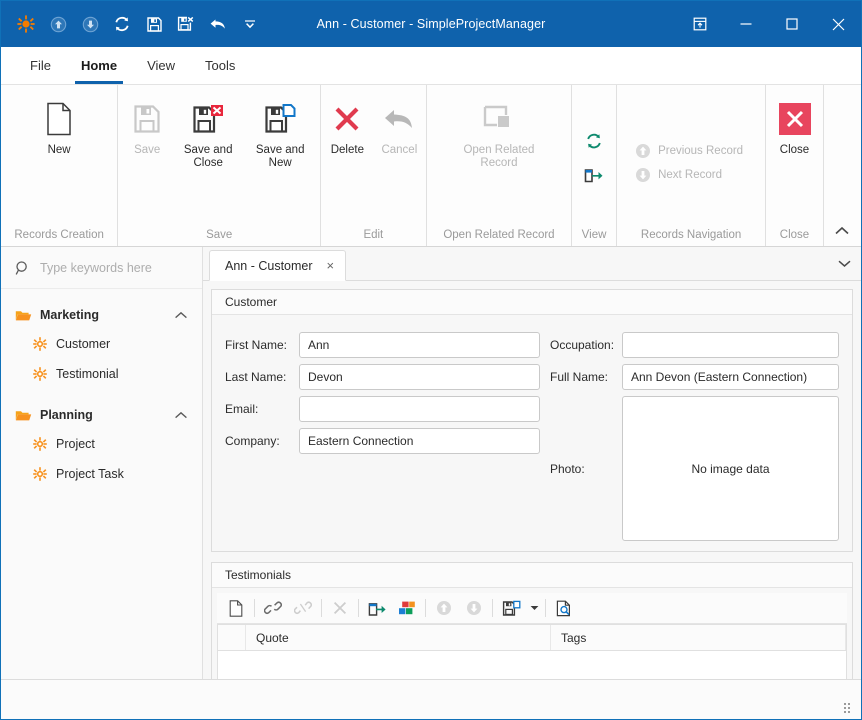  I want to click on full-name-label: Full Name:, so click(579, 377).